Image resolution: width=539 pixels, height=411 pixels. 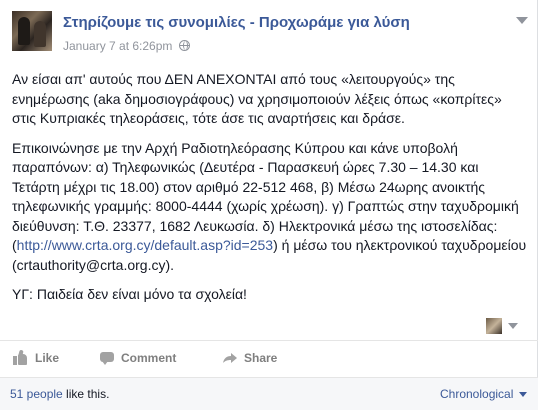 I want to click on post-meta: January 7 at 6:26pm, so click(x=126, y=46).